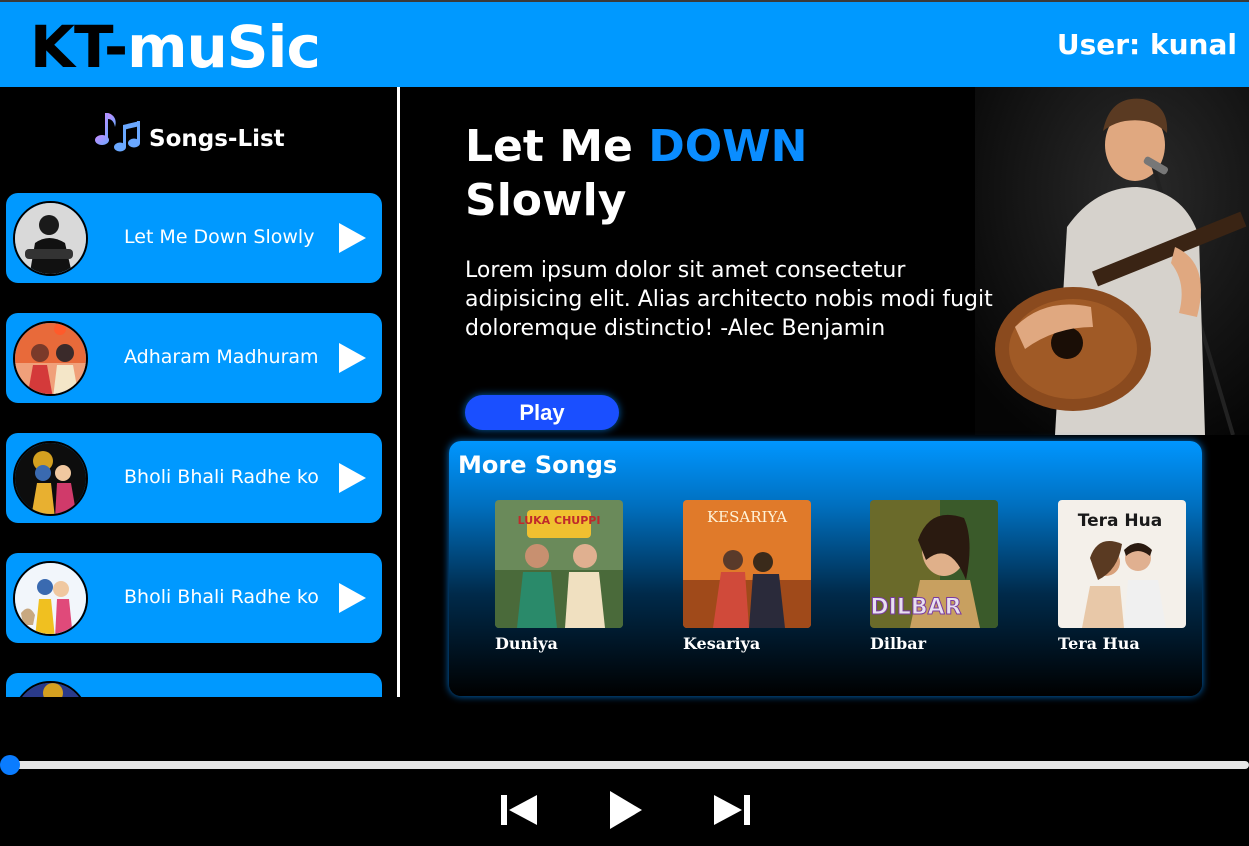  Describe the element at coordinates (1122, 564) in the screenshot. I see `album-cover: Tera Hua` at that location.